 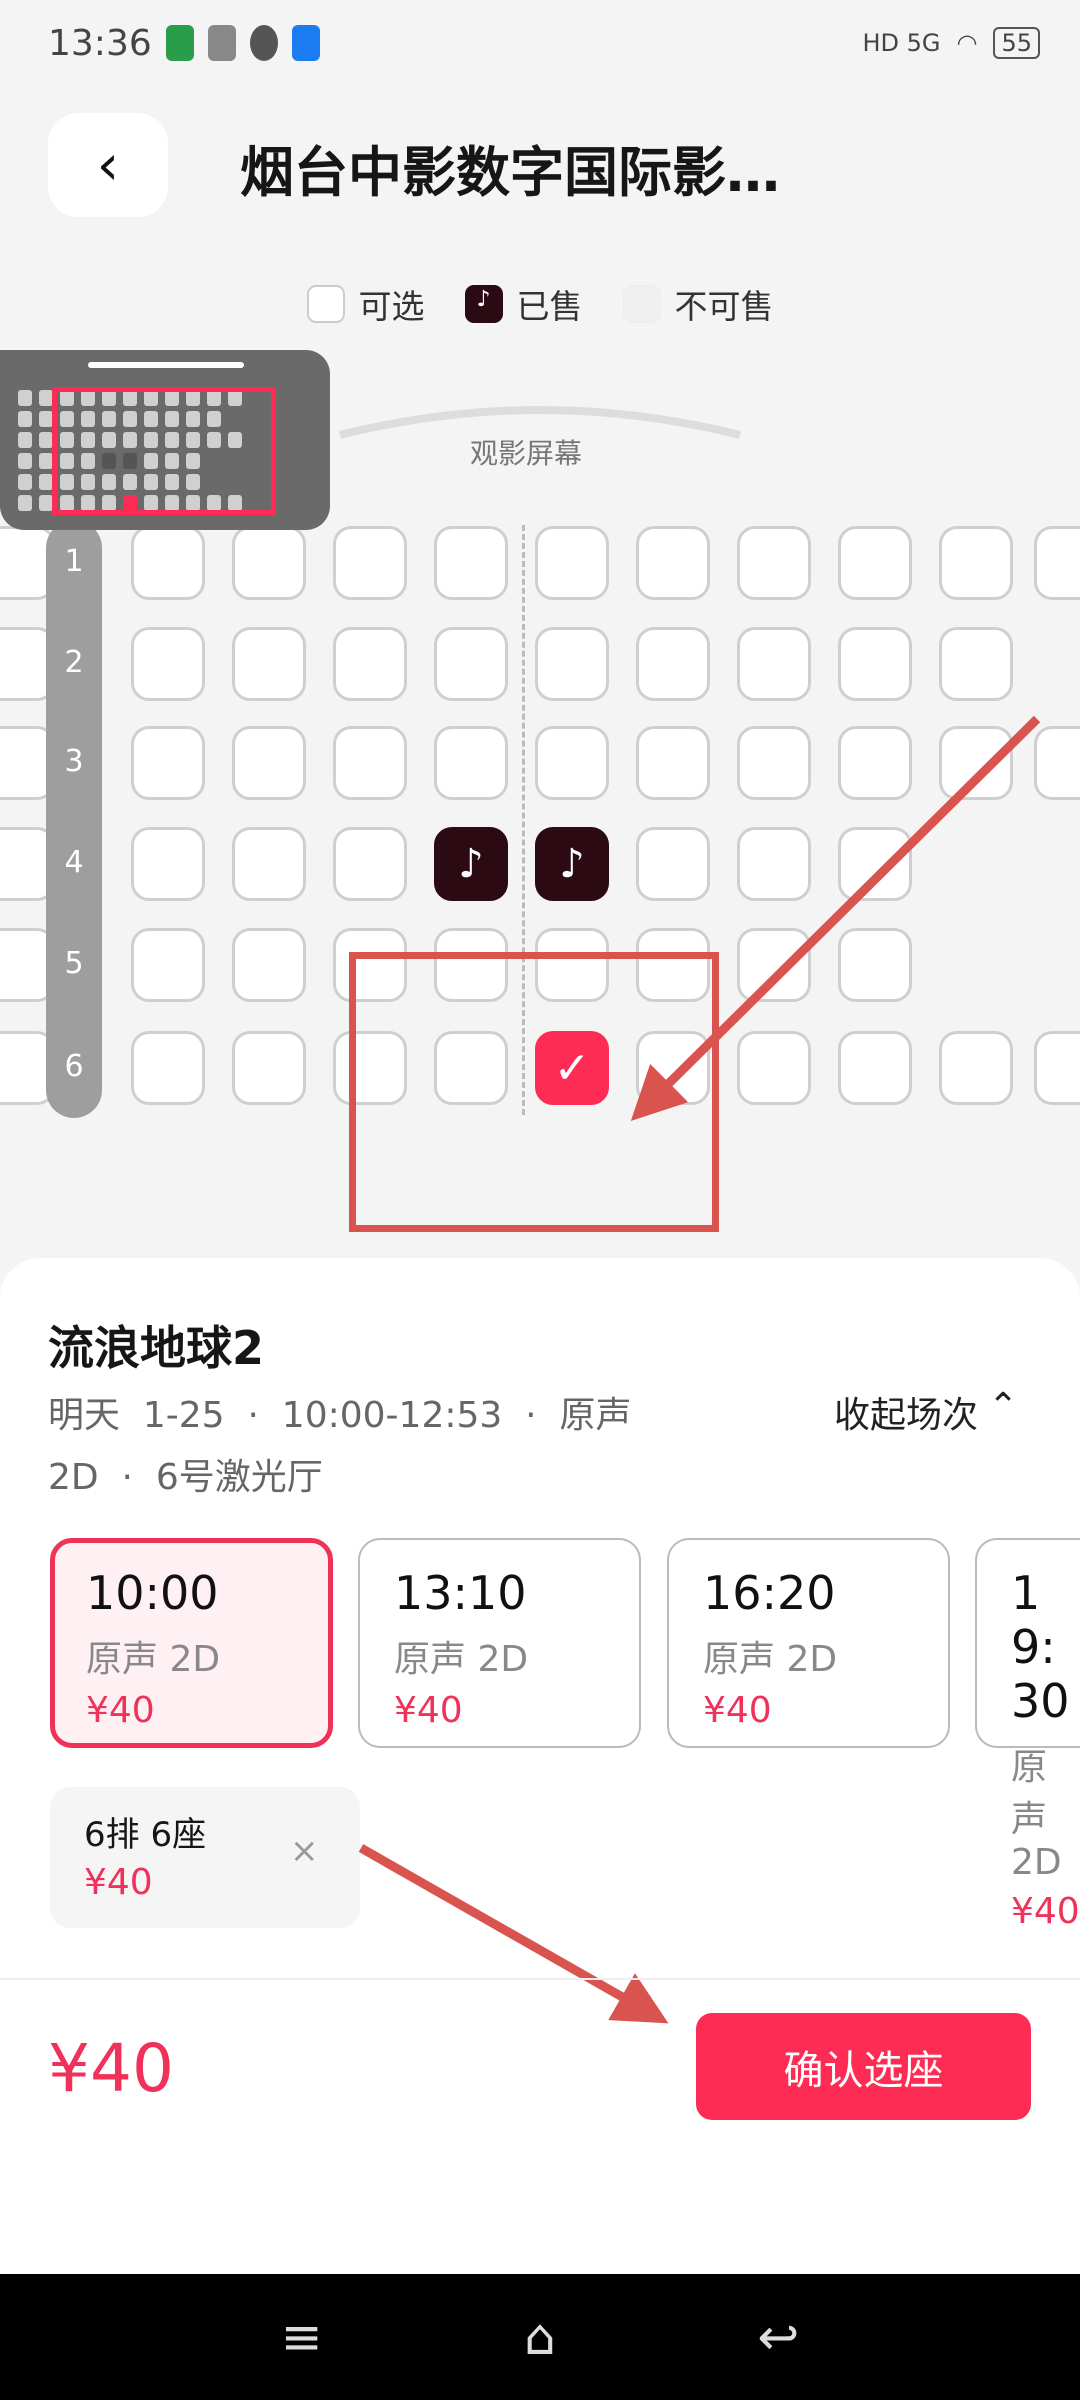 I want to click on menu-icon: ≡, so click(x=302, y=2337).